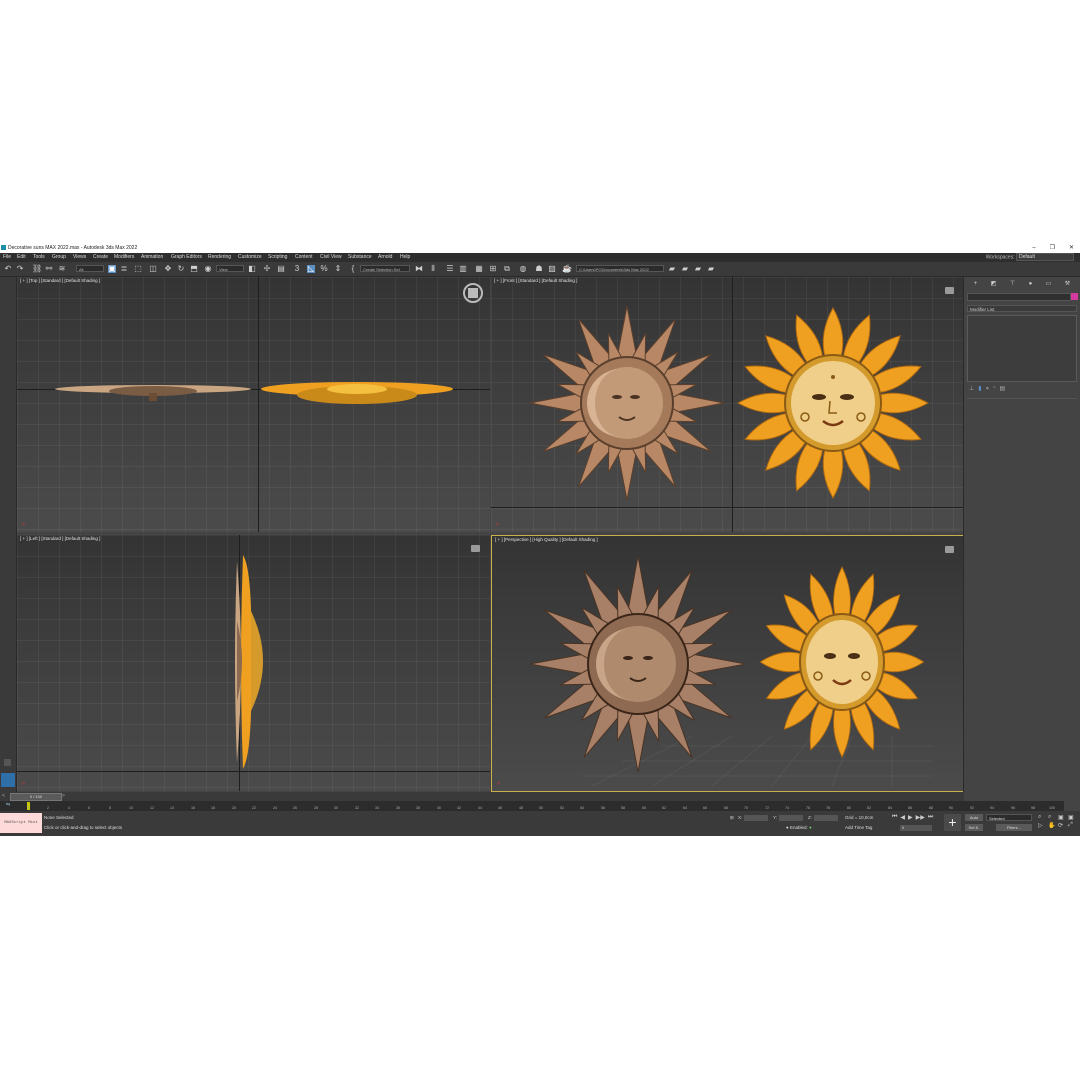 The width and height of the screenshot is (1080, 1080). What do you see at coordinates (63, 796) in the screenshot?
I see `next-frame-icon: >` at bounding box center [63, 796].